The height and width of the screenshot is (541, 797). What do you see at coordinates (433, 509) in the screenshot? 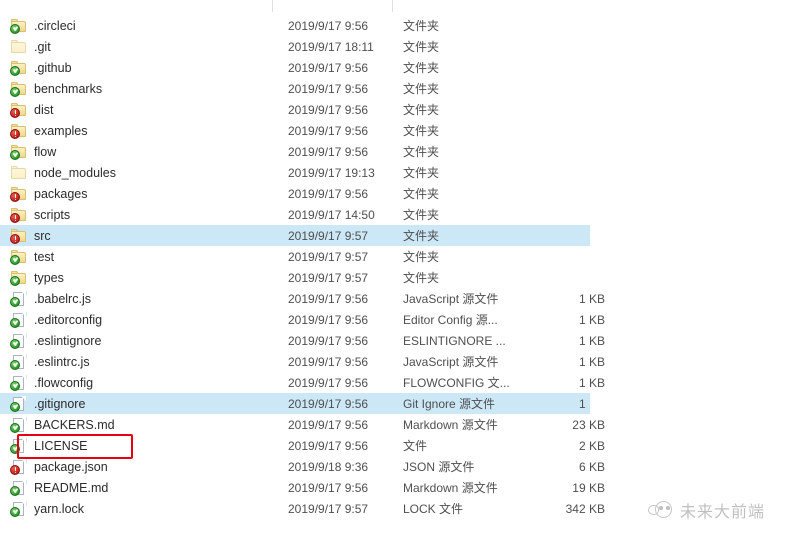
I see `file-type-cell: LOCK 文件` at bounding box center [433, 509].